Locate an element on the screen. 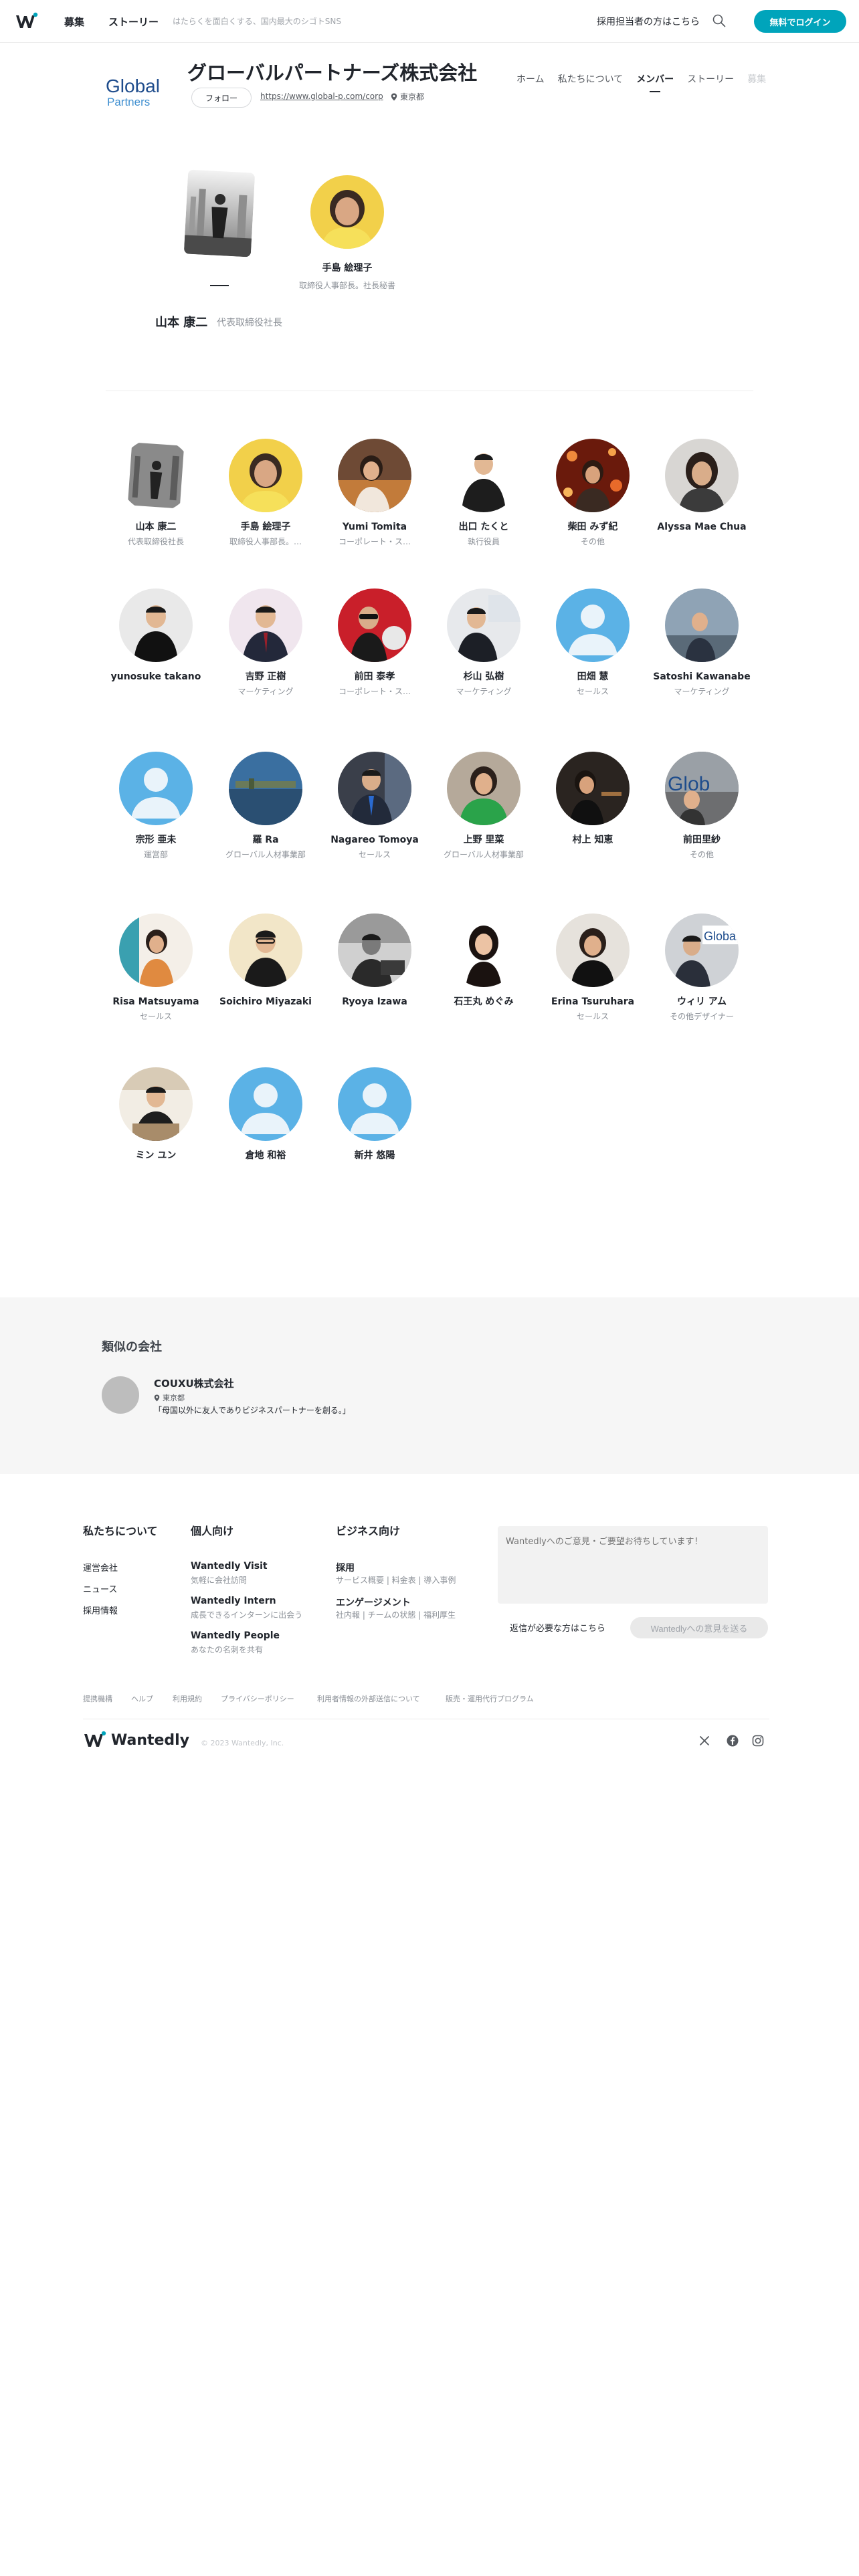 The image size is (859, 2576). member-card: 上野 里菜 グローバル人材事業部 is located at coordinates (484, 806).